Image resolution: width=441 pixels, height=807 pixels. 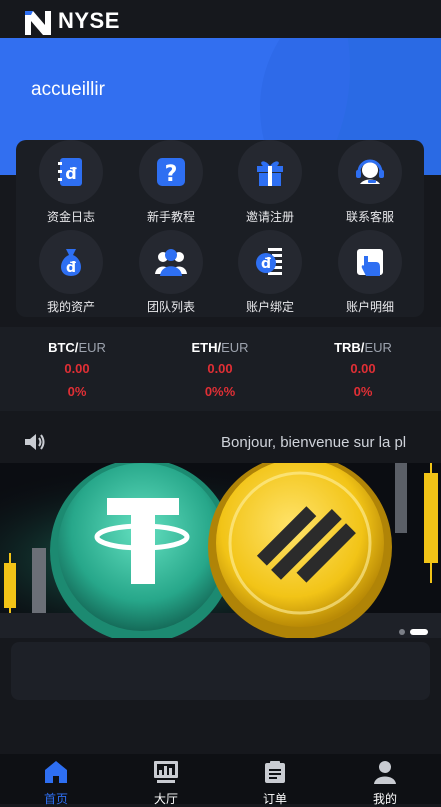 I want to click on menu-label: 联系客服, so click(x=369, y=217).